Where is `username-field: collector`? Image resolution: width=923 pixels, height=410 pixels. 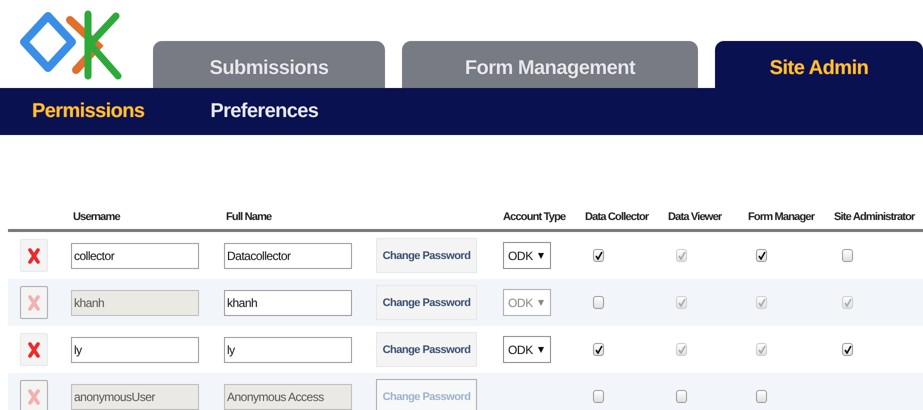 username-field: collector is located at coordinates (135, 255).